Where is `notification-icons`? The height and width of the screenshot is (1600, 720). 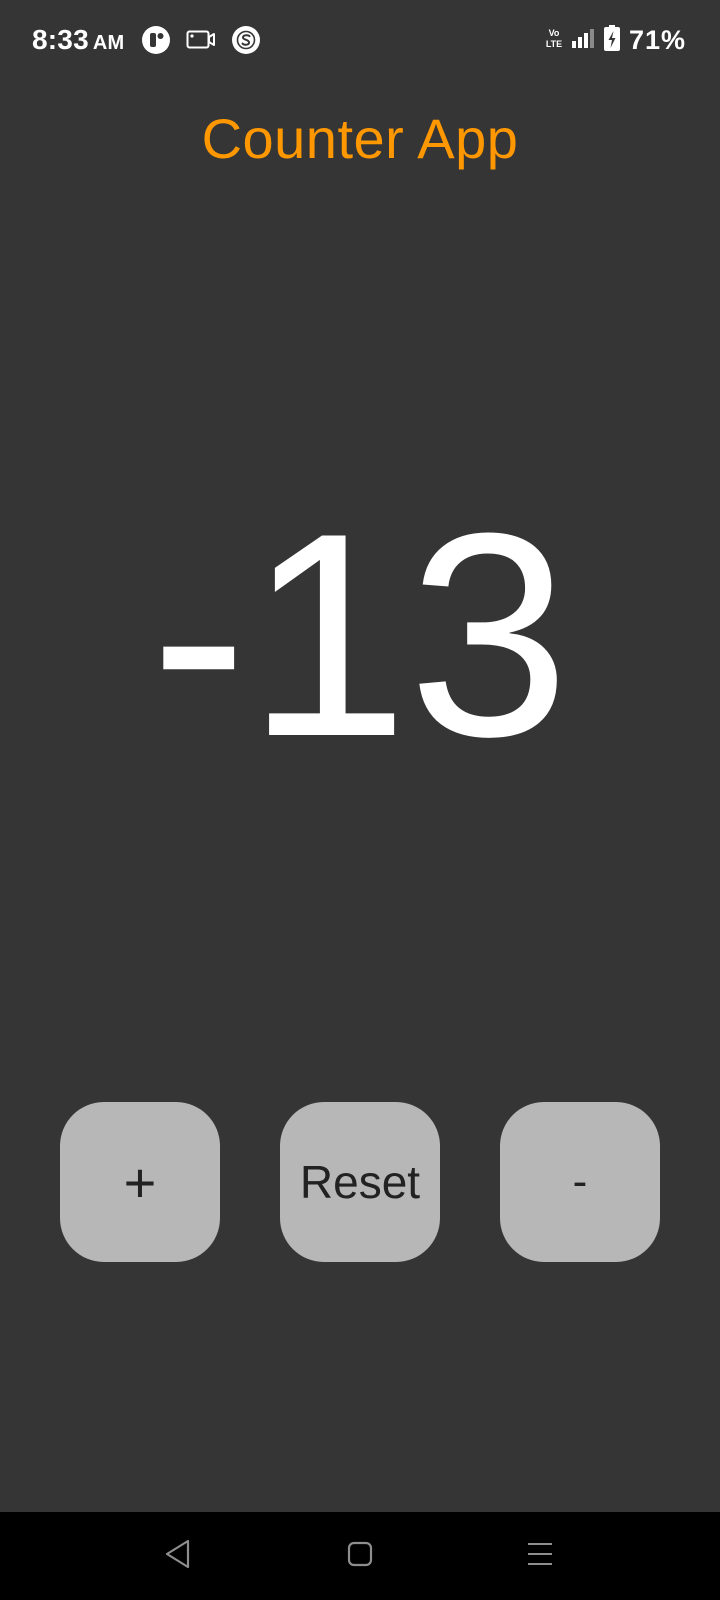 notification-icons is located at coordinates (201, 42).